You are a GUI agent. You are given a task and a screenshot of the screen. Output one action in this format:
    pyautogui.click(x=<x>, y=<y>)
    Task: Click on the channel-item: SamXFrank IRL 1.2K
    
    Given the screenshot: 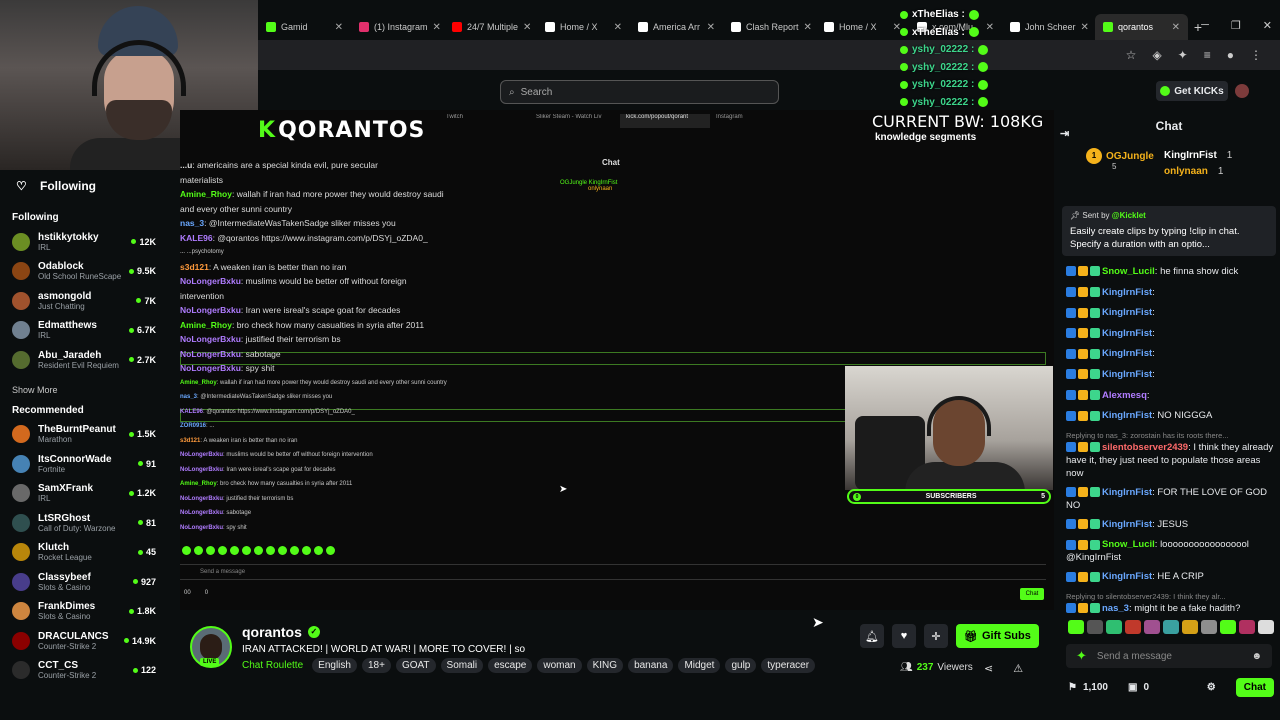 What is the action you would take?
    pyautogui.click(x=84, y=494)
    